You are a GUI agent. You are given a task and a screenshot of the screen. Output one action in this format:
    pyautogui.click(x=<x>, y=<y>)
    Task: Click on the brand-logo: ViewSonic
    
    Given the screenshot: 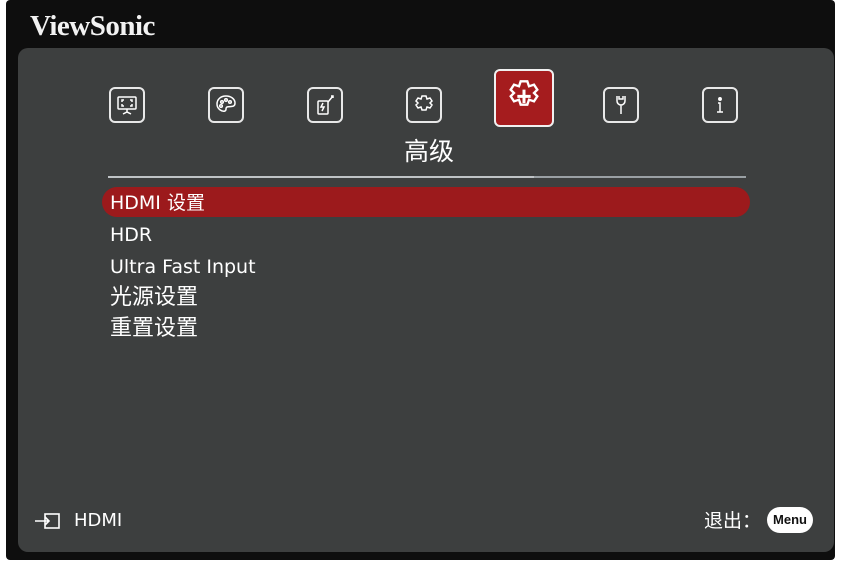 What is the action you would take?
    pyautogui.click(x=92, y=26)
    